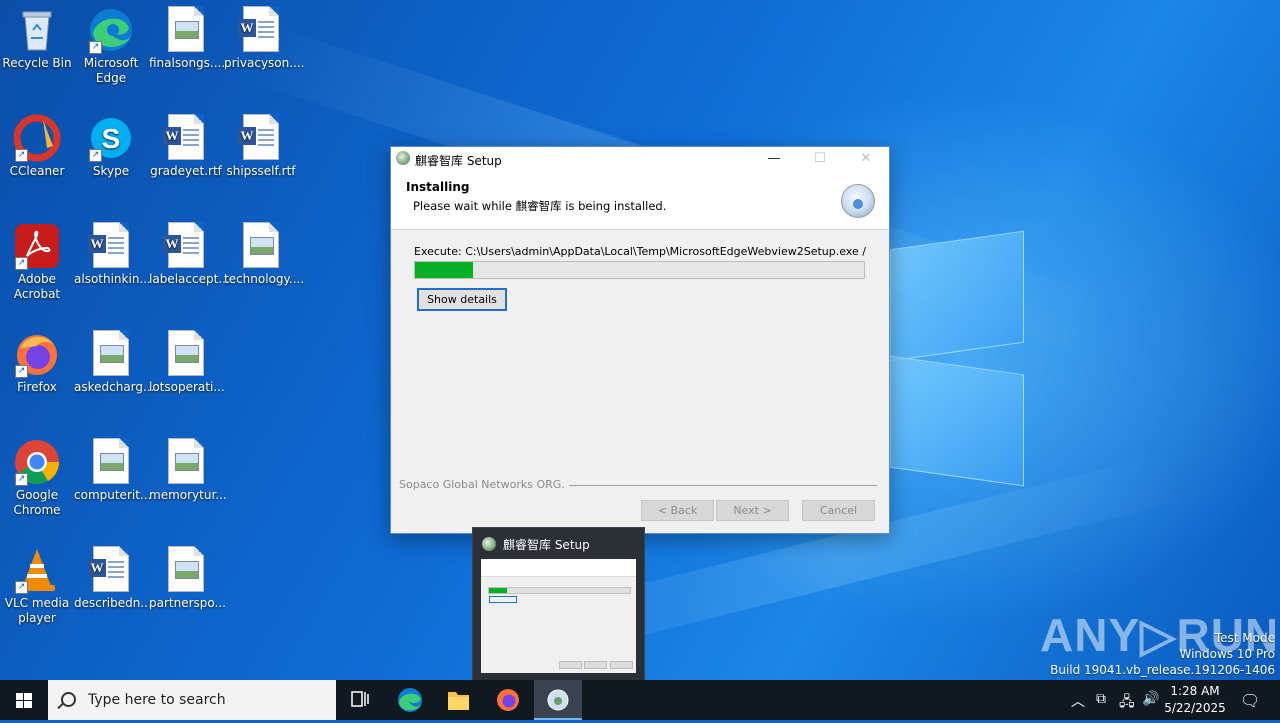 Image resolution: width=1280 pixels, height=723 pixels. Describe the element at coordinates (1195, 700) in the screenshot. I see `taskbar-clock: 1:28 AM 5/22/2025` at that location.